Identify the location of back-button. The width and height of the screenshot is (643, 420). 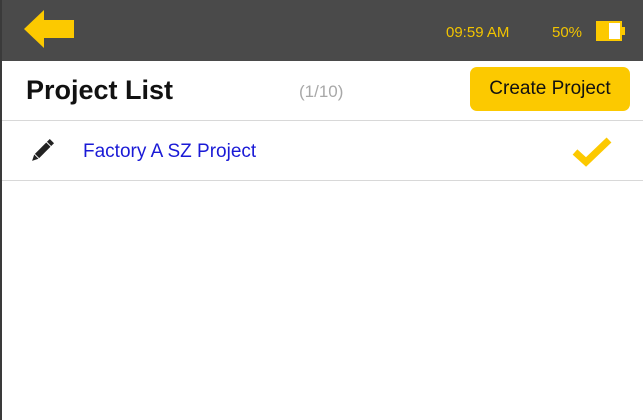
(49, 29).